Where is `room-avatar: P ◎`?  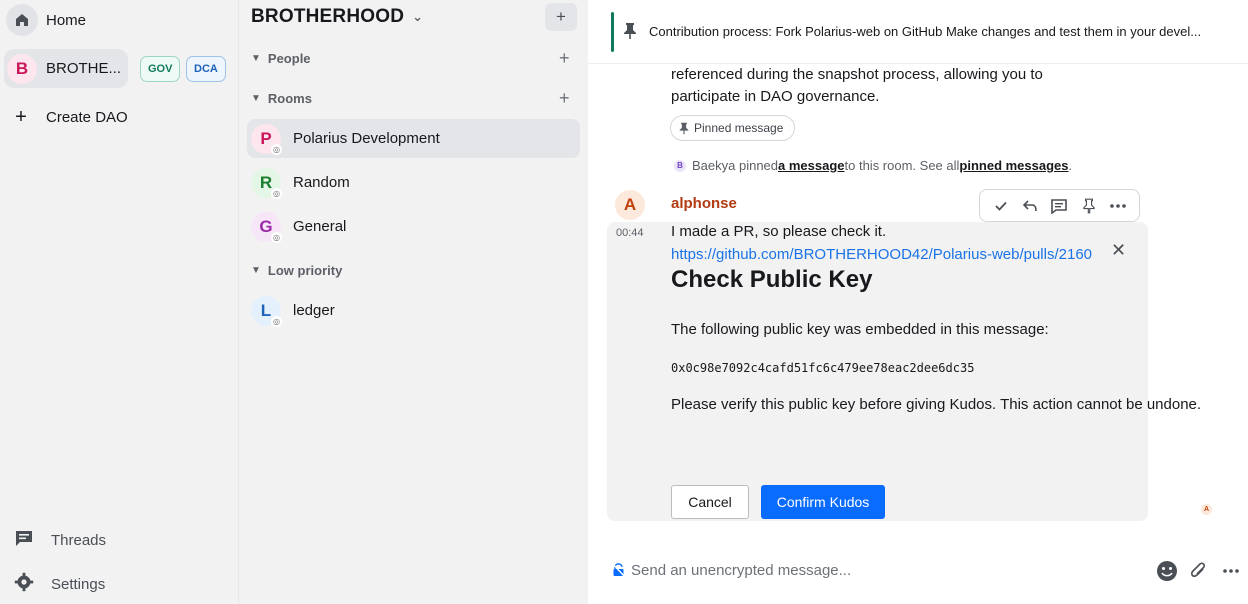
room-avatar: P ◎ is located at coordinates (266, 139).